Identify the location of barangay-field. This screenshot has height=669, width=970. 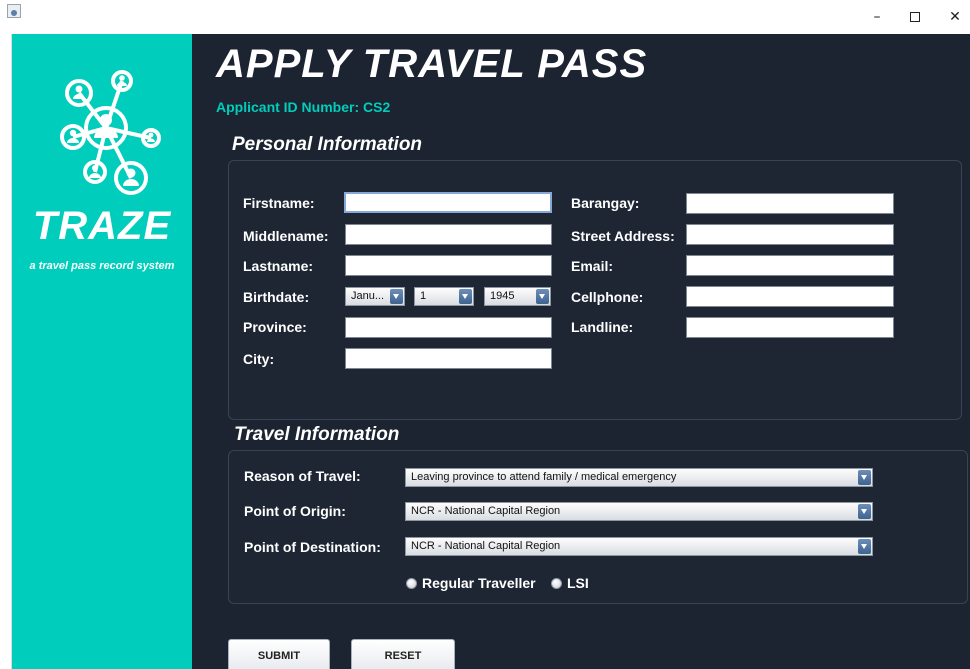
(790, 203).